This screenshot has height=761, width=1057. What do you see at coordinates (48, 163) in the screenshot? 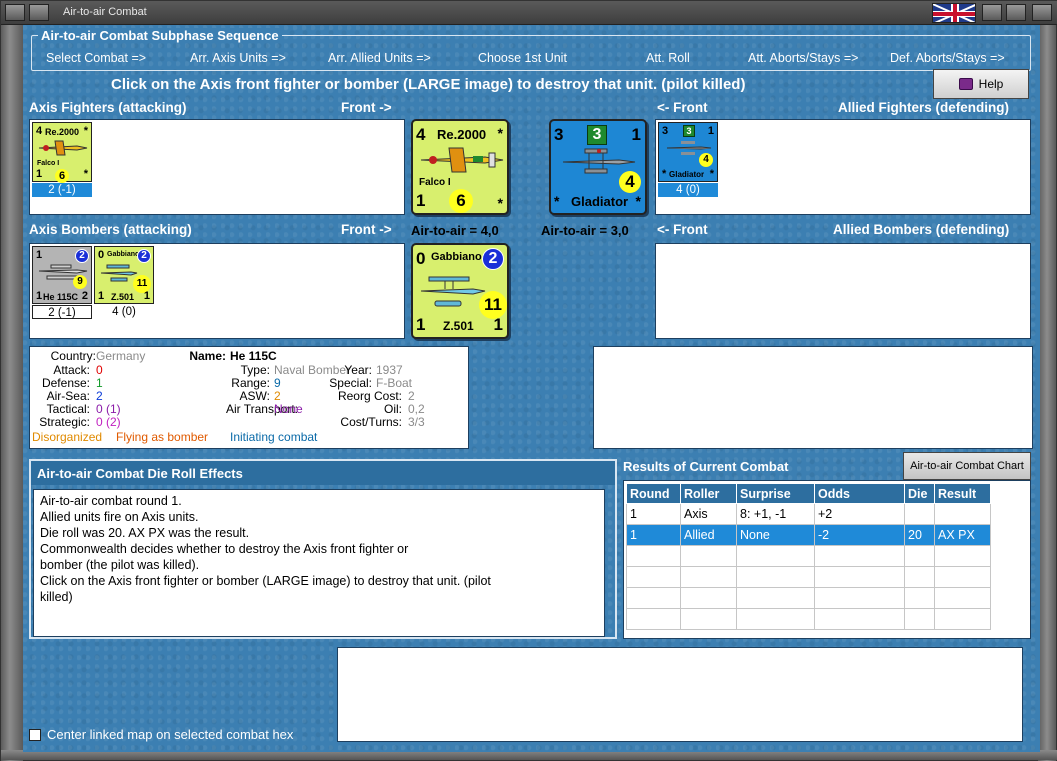
I see `counter-subname: Falco I` at bounding box center [48, 163].